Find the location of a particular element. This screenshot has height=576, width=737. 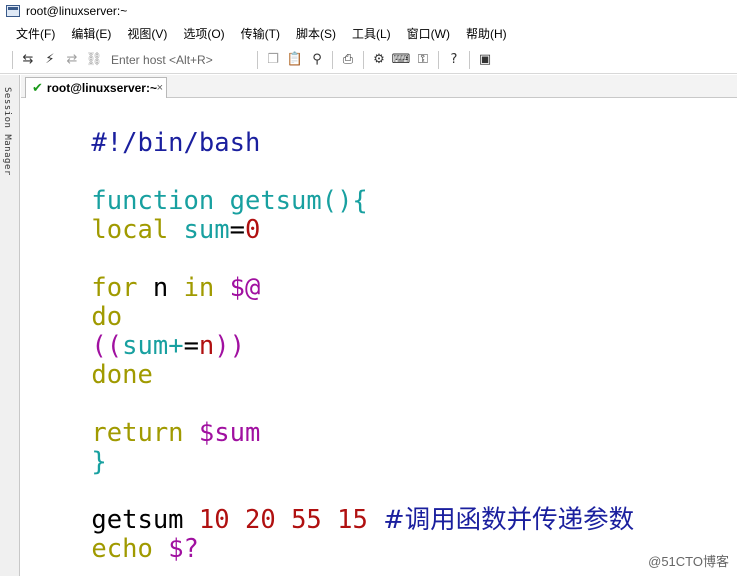

args-variable: $@ is located at coordinates (245, 288).